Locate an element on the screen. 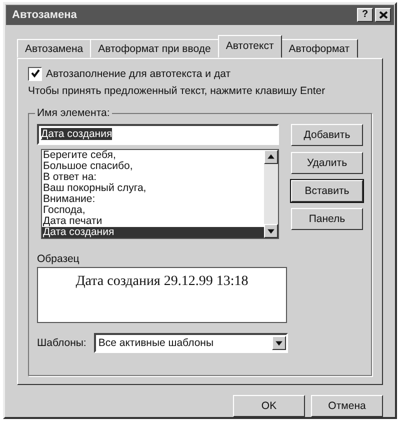 This screenshot has height=423, width=400. help-button: ? is located at coordinates (365, 15).